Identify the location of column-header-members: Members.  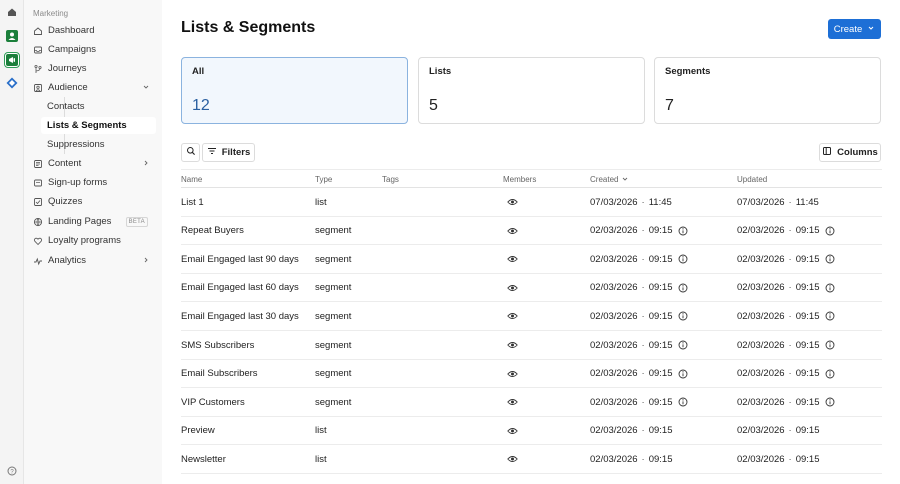
(519, 179).